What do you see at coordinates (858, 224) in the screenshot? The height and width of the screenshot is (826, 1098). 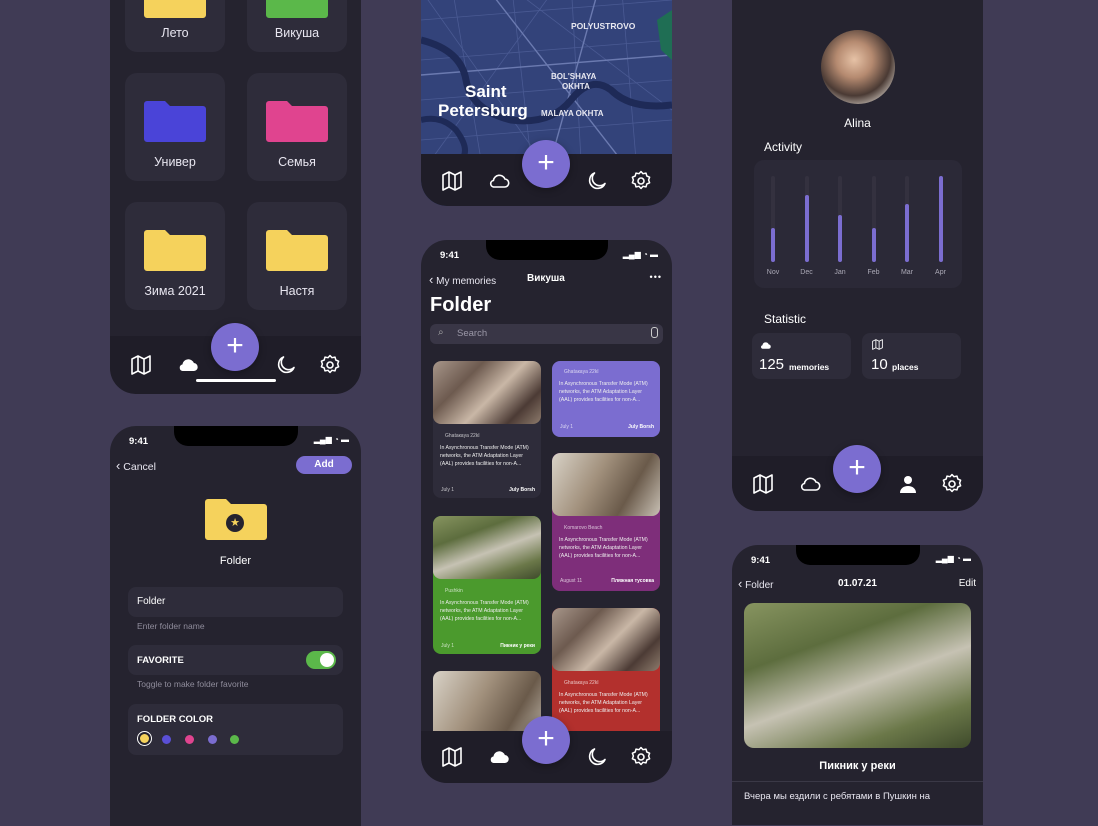 I see `activity-chart: Nov Dec Jan Feb Mar Apr` at bounding box center [858, 224].